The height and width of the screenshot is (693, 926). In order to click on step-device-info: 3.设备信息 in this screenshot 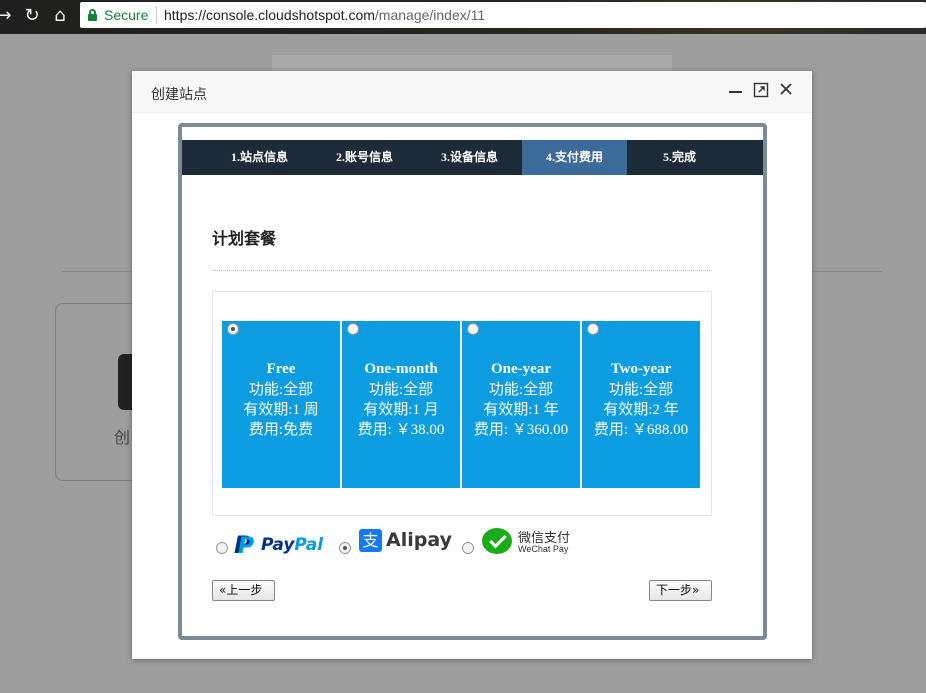, I will do `click(469, 157)`.